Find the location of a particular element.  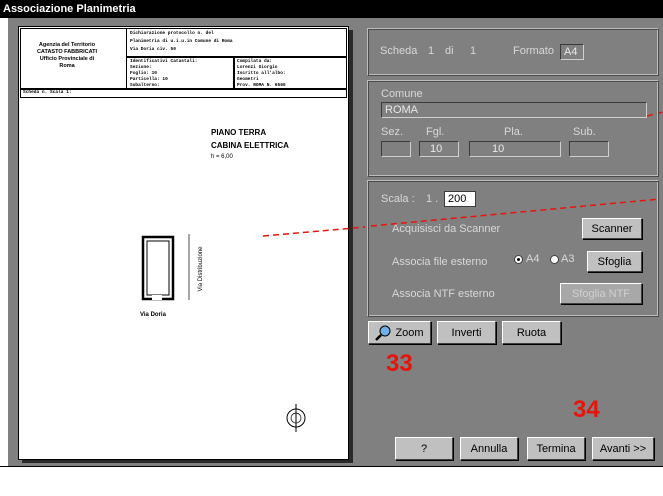

fgl-field: 10 is located at coordinates (439, 149).